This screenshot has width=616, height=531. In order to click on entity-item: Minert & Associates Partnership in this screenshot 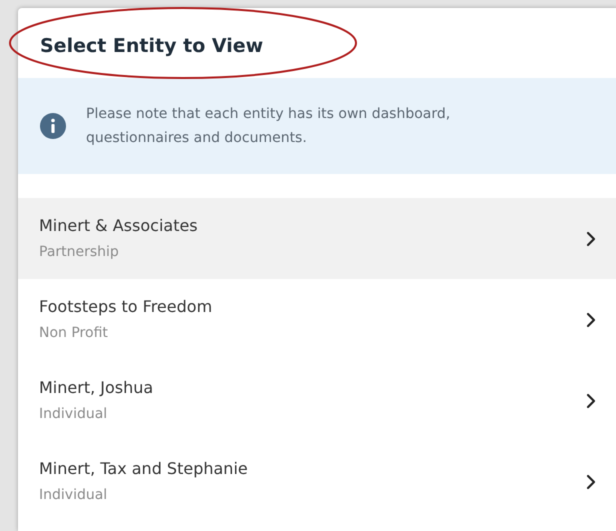, I will do `click(317, 238)`.